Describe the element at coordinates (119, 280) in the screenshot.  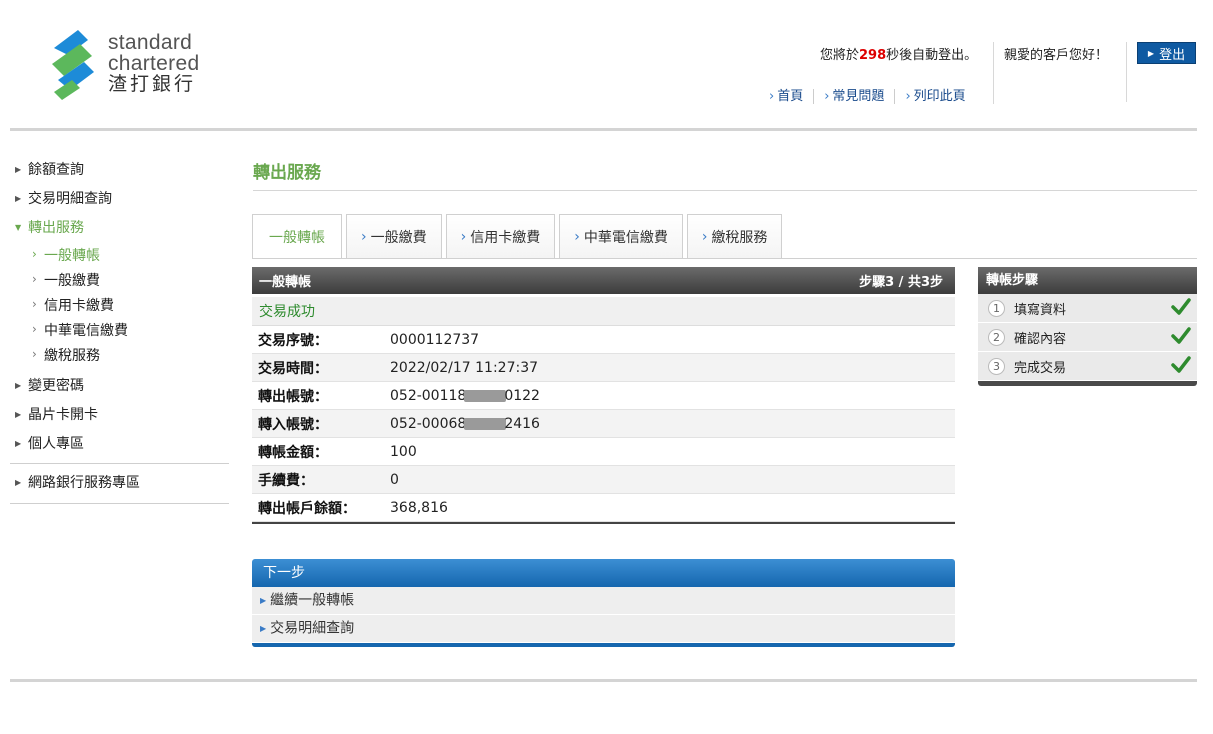
I see `sidebar-sub-general-payment: › 一般繳費` at that location.